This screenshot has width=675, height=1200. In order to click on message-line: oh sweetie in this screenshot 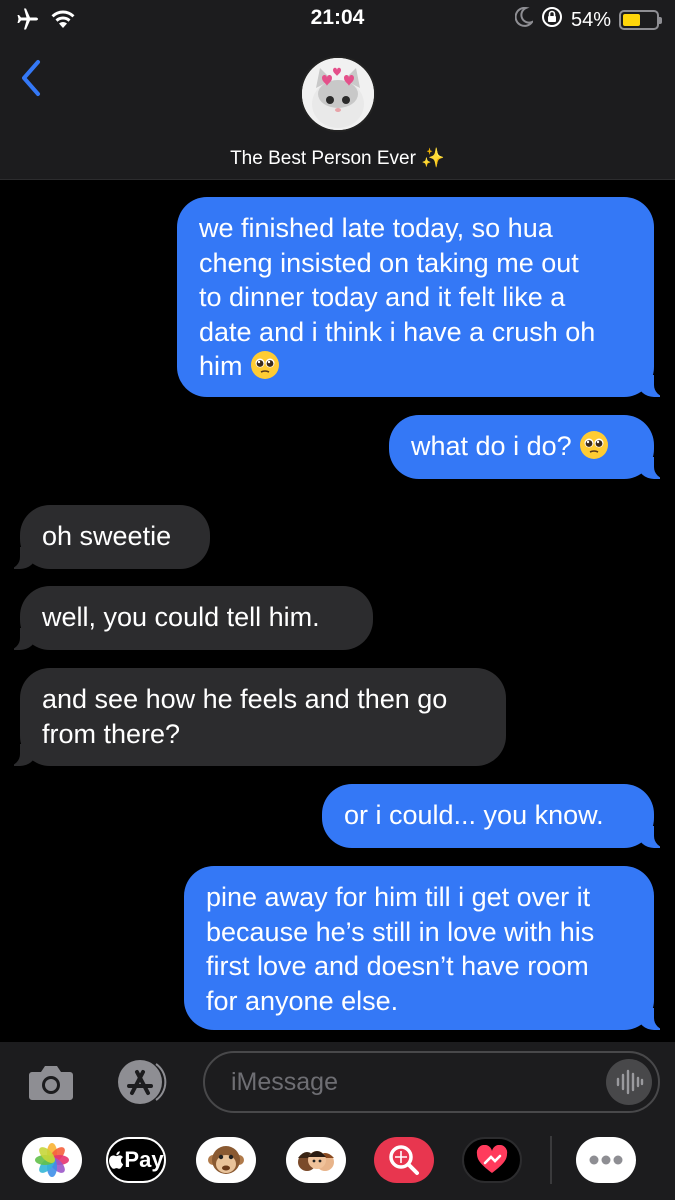, I will do `click(107, 536)`.